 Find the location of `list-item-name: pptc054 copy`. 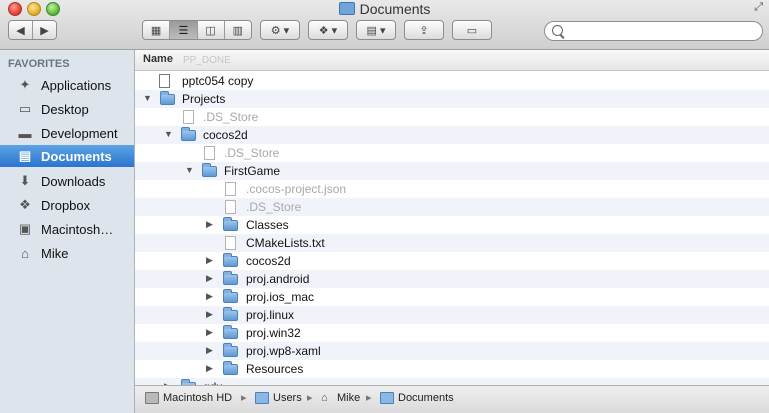

list-item-name: pptc054 copy is located at coordinates (218, 81).